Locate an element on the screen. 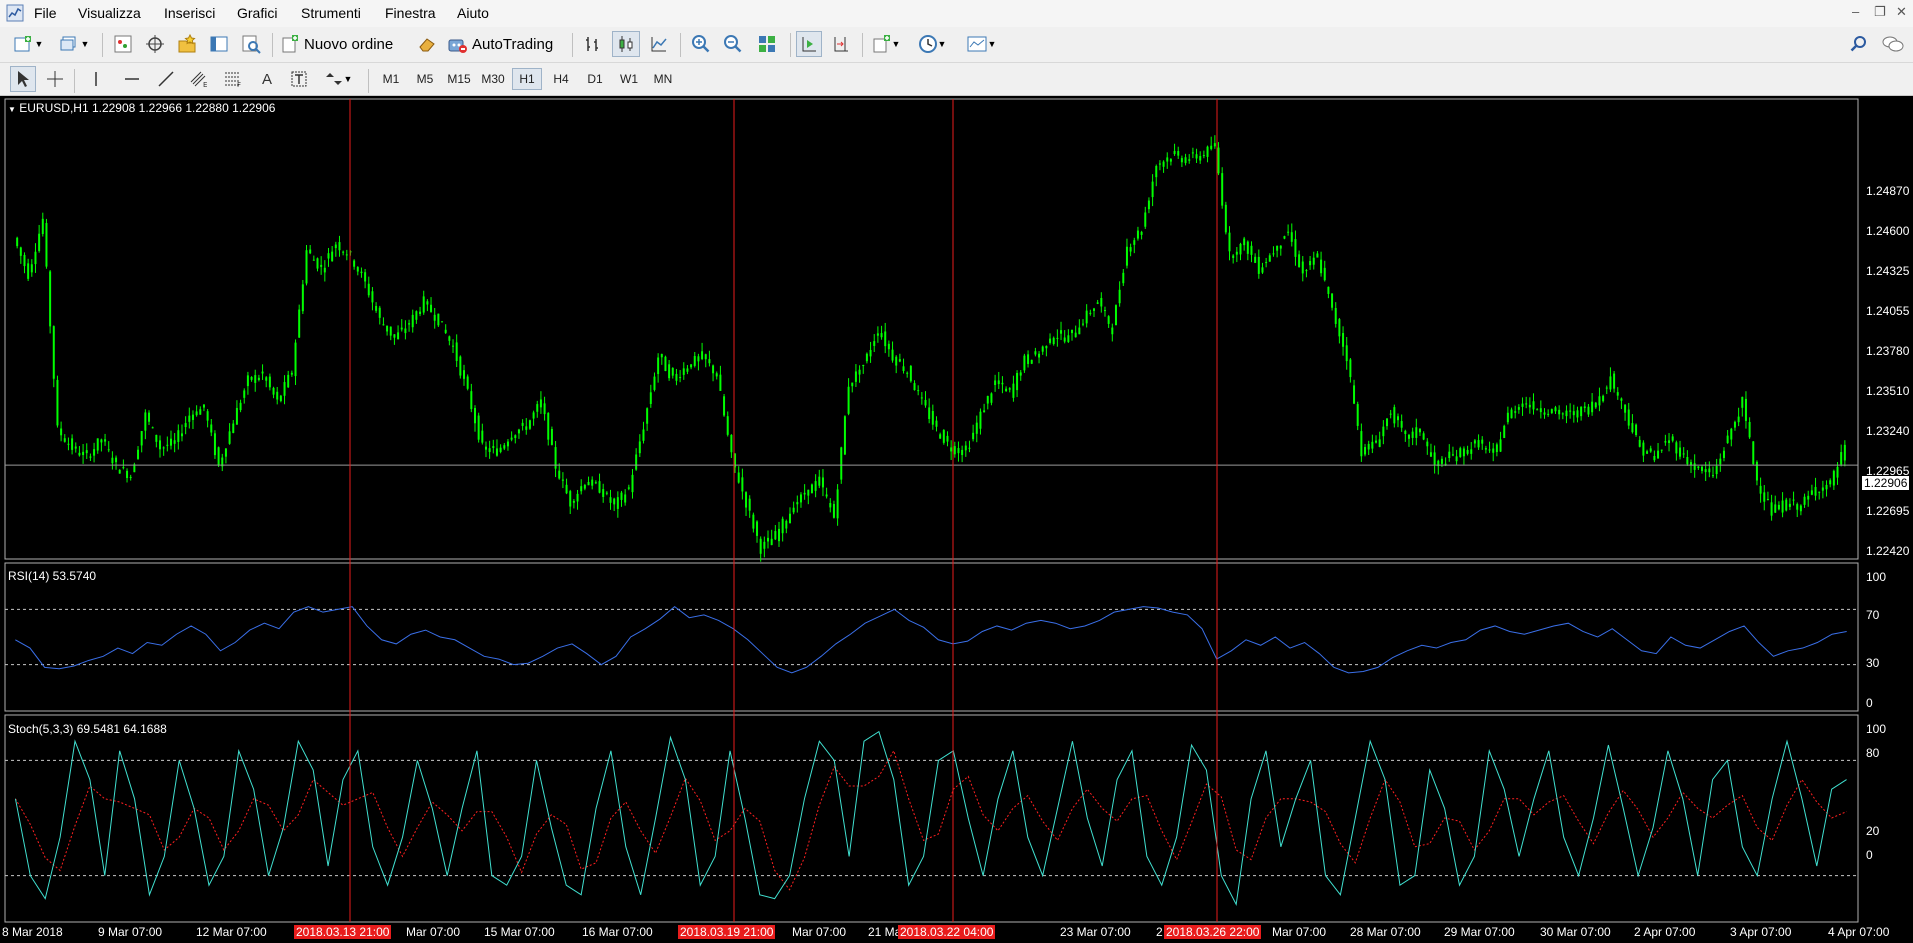  timeframe-m5: M5 is located at coordinates (425, 79).